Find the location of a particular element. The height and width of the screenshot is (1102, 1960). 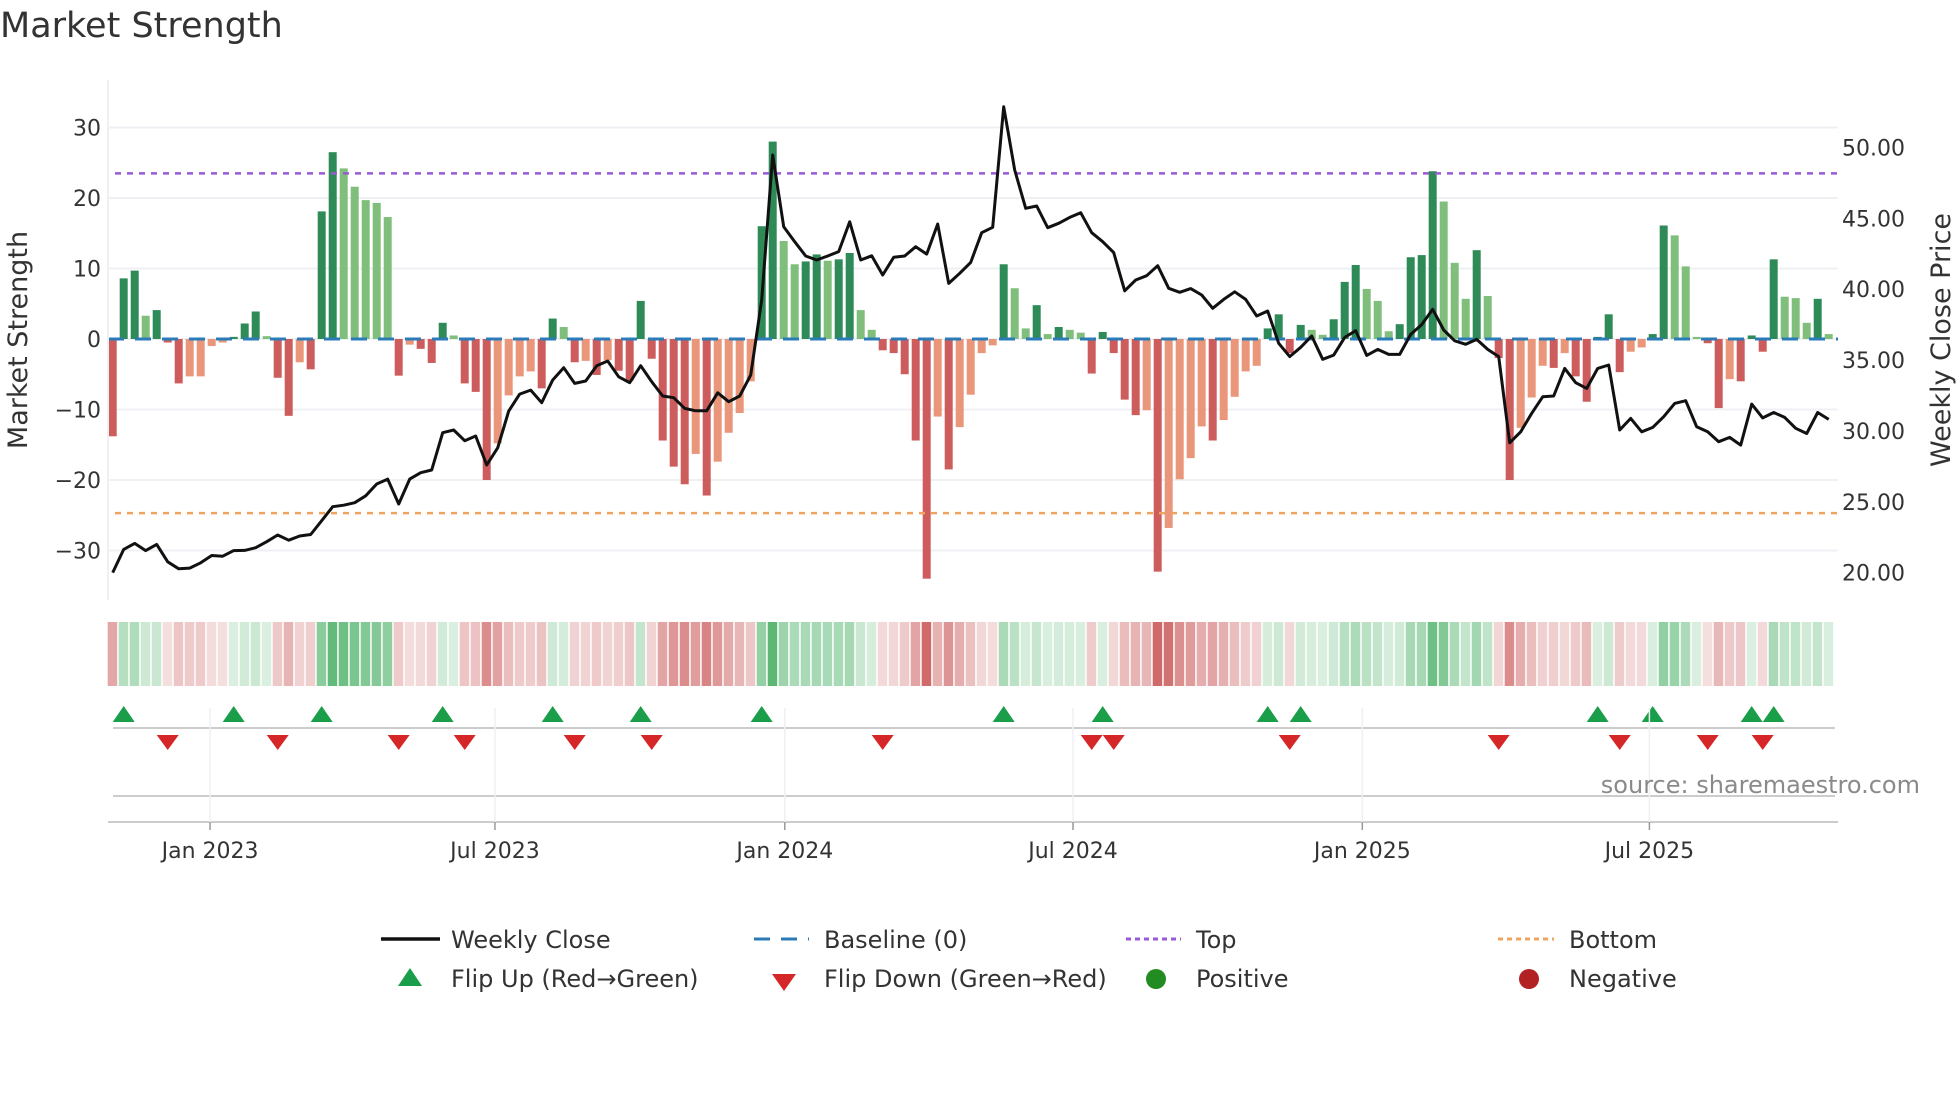

x-tick-label: Jul 2024 is located at coordinates (1072, 851).